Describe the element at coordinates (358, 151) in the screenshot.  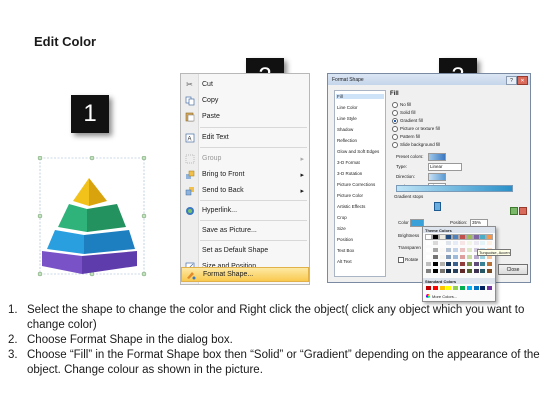
I see `category-glow: Glow and Soft Edges` at that location.